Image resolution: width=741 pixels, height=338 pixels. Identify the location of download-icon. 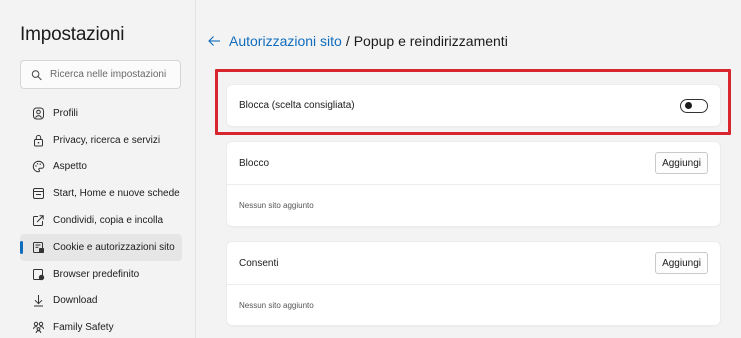
(38, 301).